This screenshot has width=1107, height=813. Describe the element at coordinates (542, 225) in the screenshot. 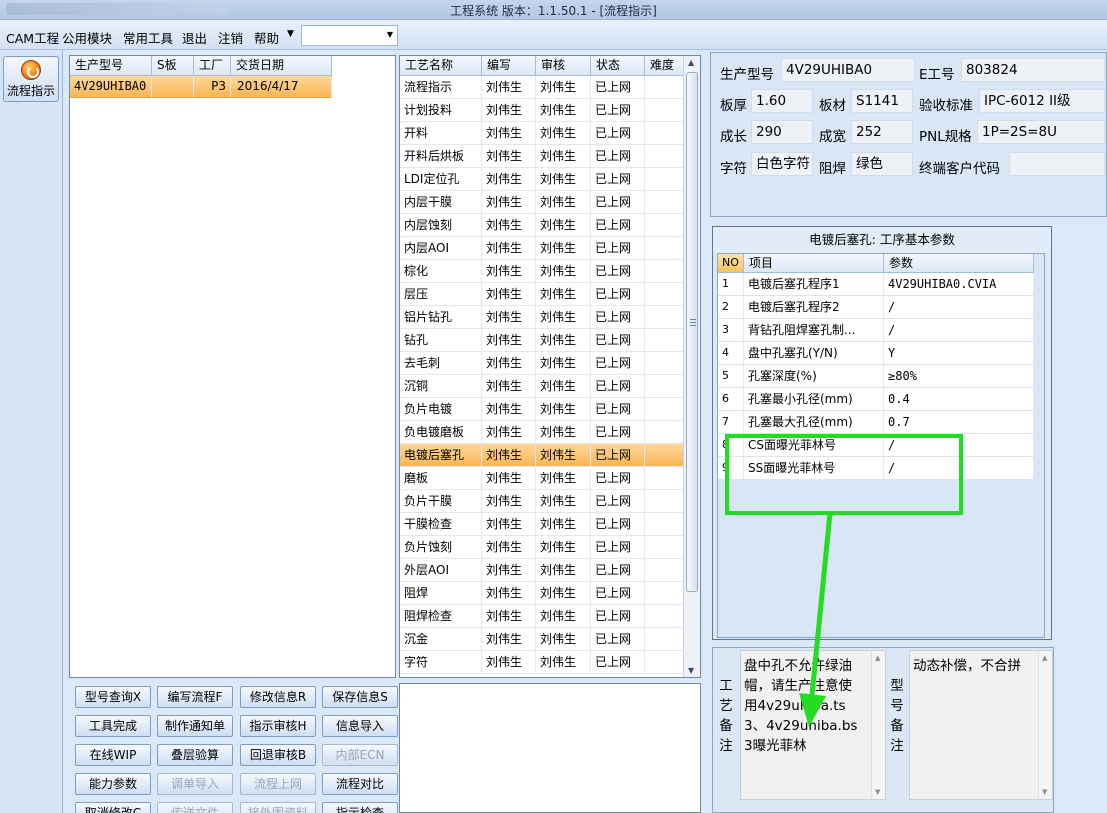

I see `table-row: 内层蚀刻 刘伟生 刘伟生 已上网` at that location.